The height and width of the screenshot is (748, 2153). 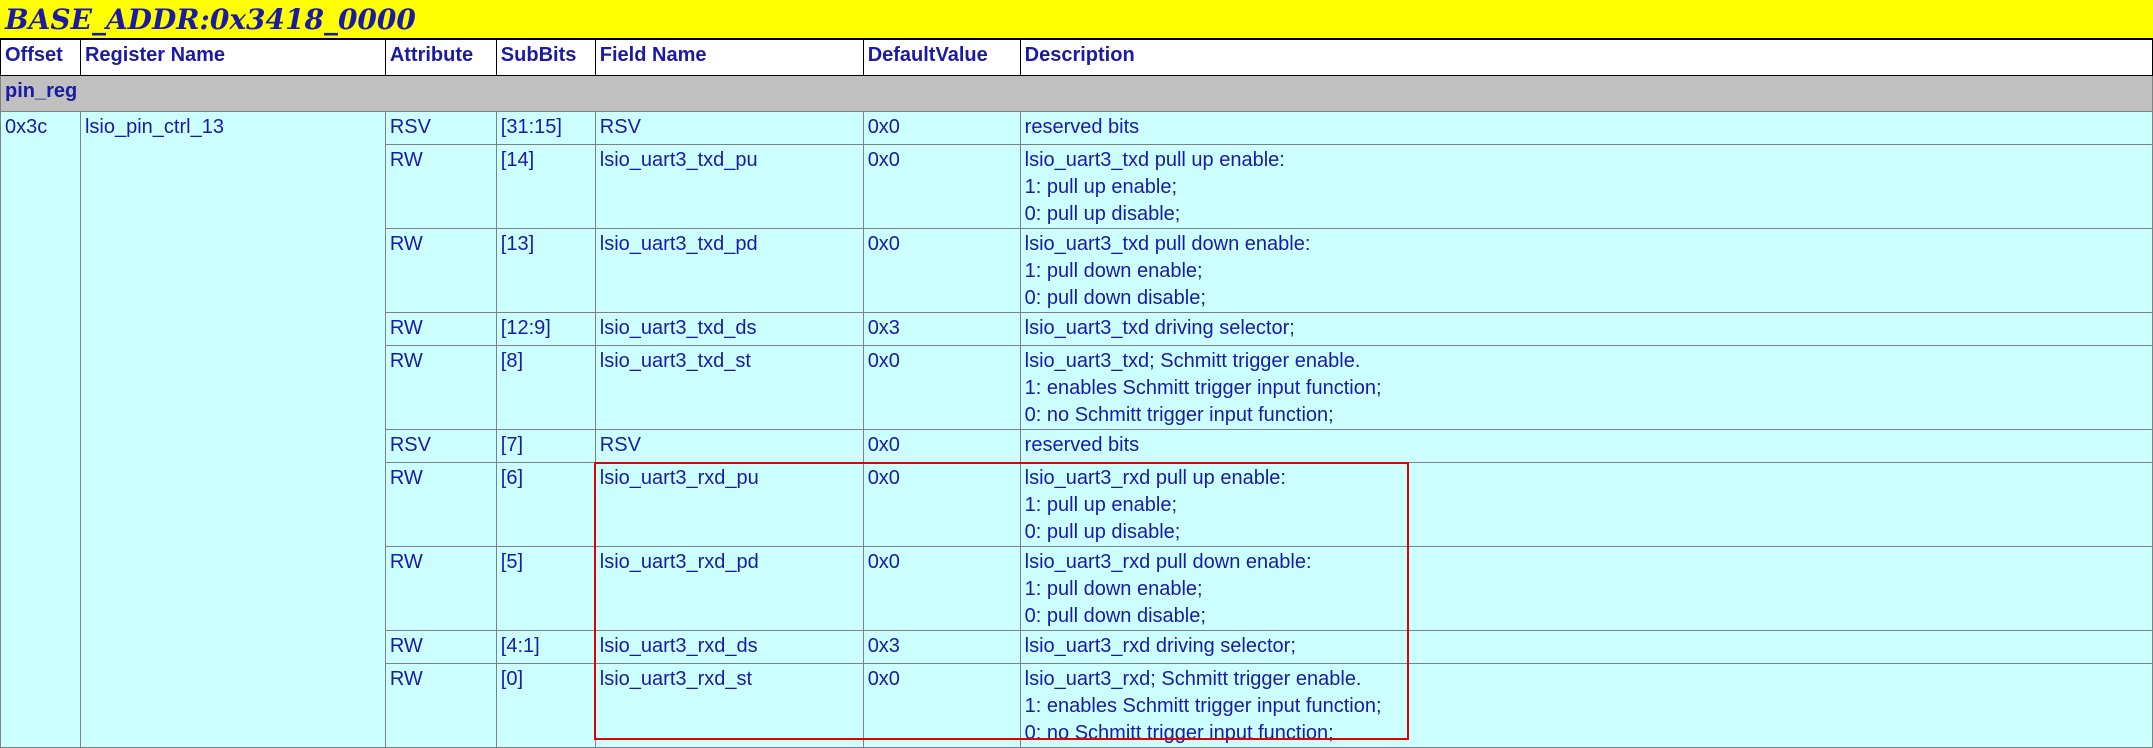 I want to click on column-header-offset: Offset, so click(x=40, y=57).